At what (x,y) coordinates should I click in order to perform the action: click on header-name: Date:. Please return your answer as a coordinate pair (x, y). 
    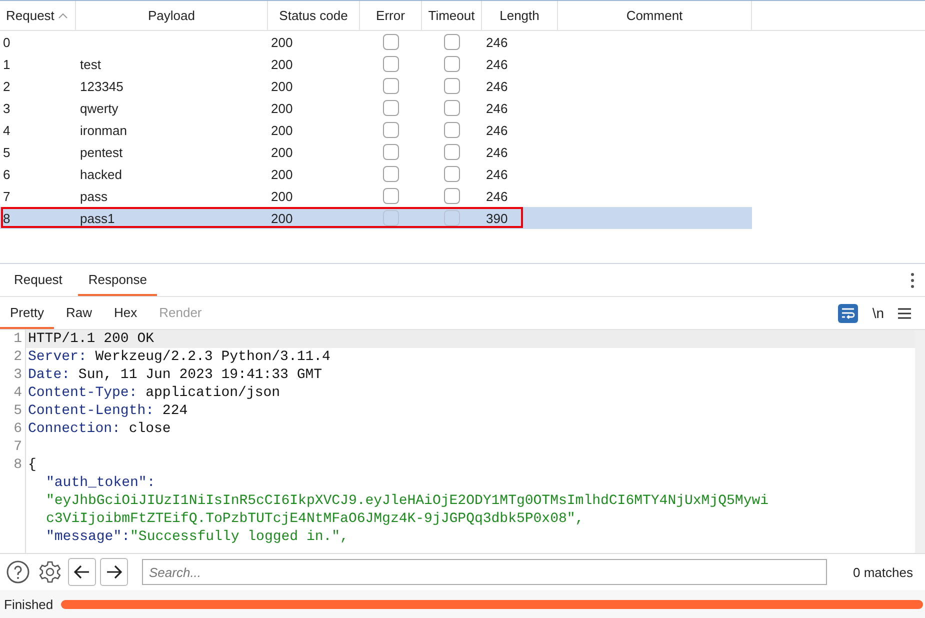
    Looking at the image, I should click on (49, 375).